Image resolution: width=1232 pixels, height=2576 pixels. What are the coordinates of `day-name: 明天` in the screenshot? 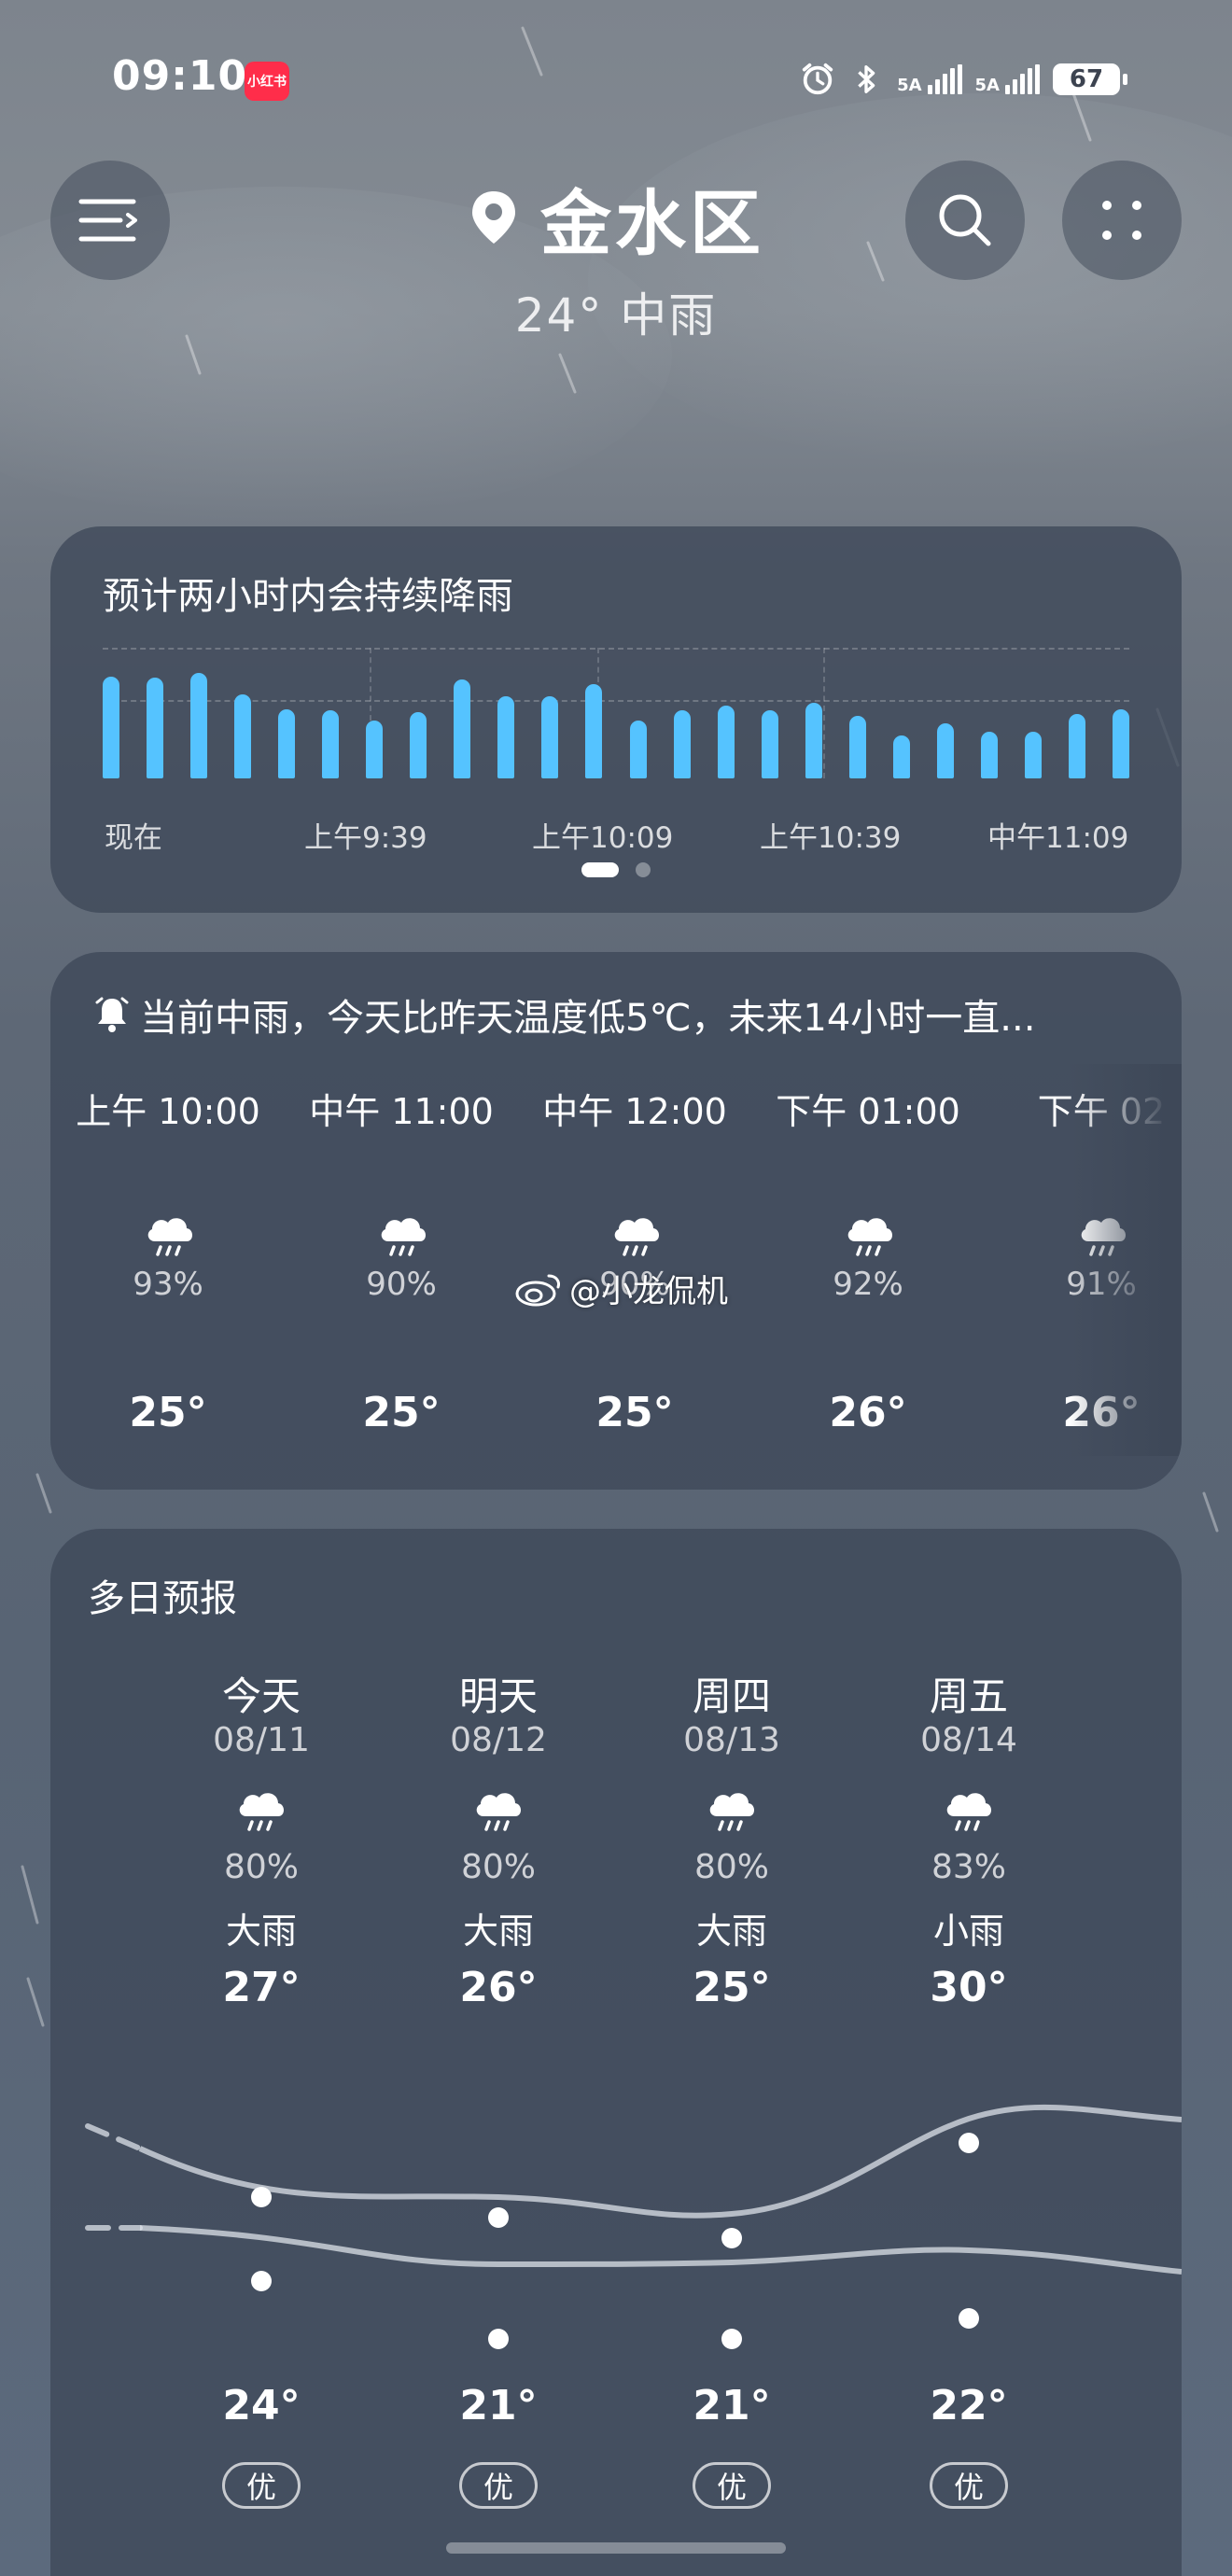 It's located at (498, 1696).